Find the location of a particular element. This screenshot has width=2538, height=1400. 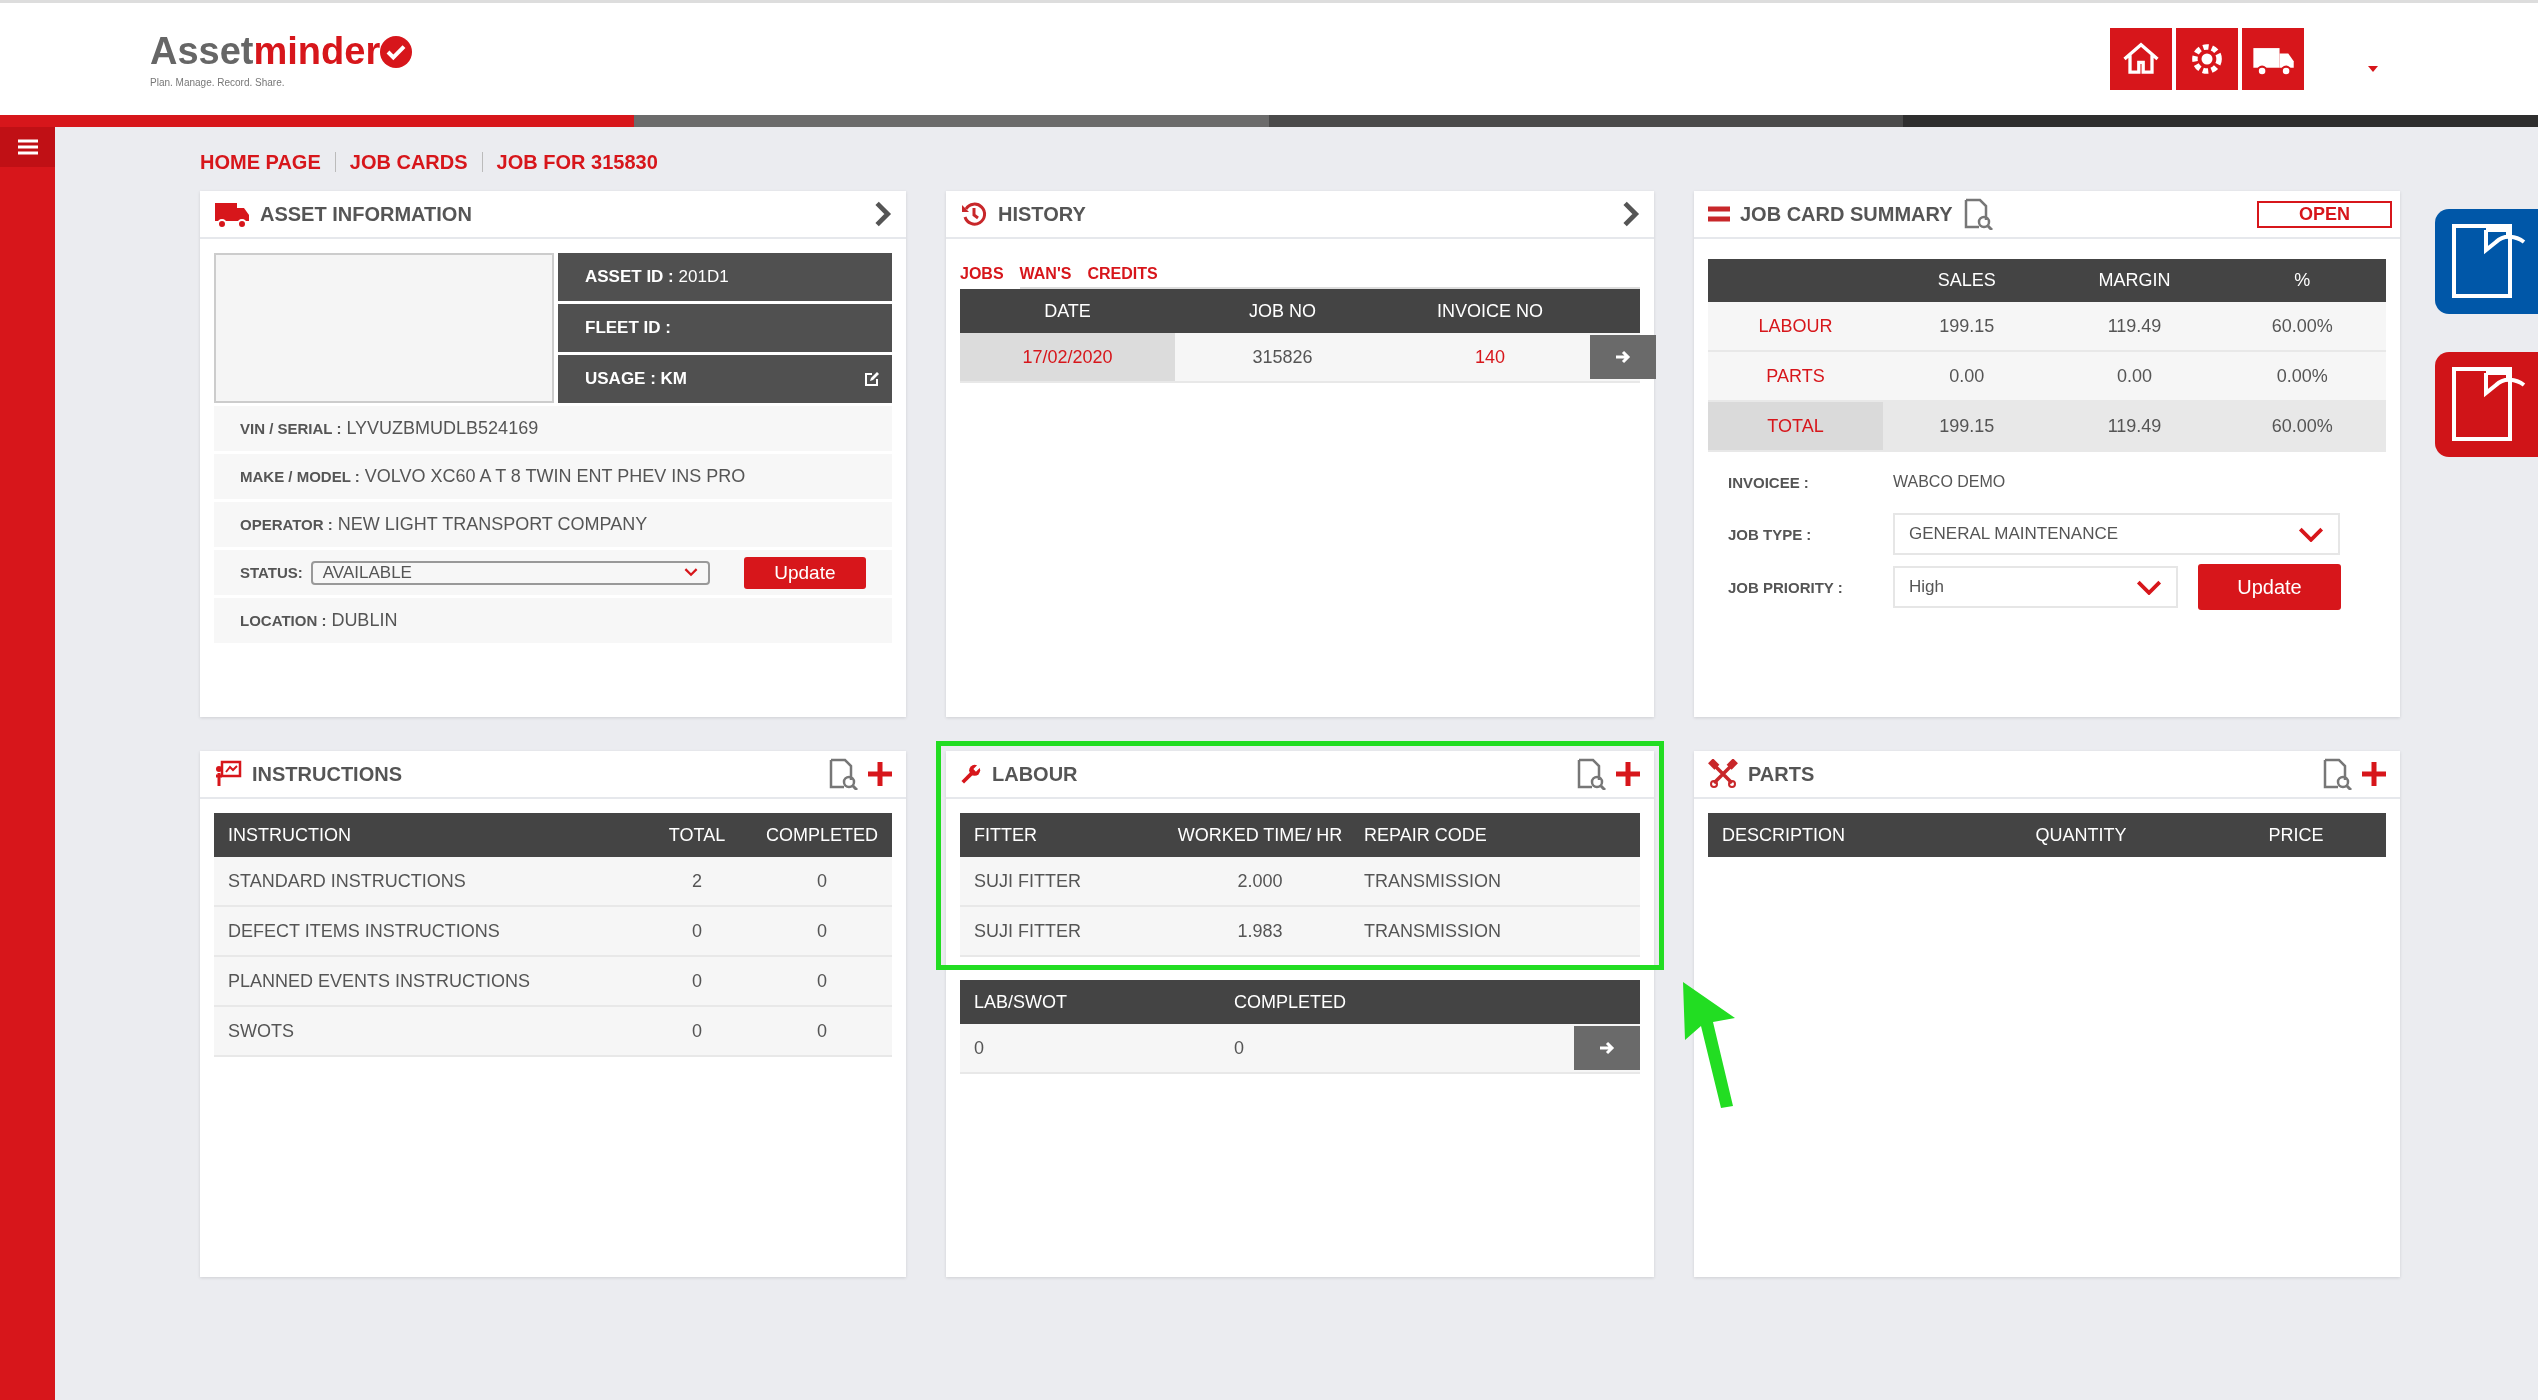

detail-text: VIN / SERIAL : LYVUZBMUDLB524169 is located at coordinates (389, 428).